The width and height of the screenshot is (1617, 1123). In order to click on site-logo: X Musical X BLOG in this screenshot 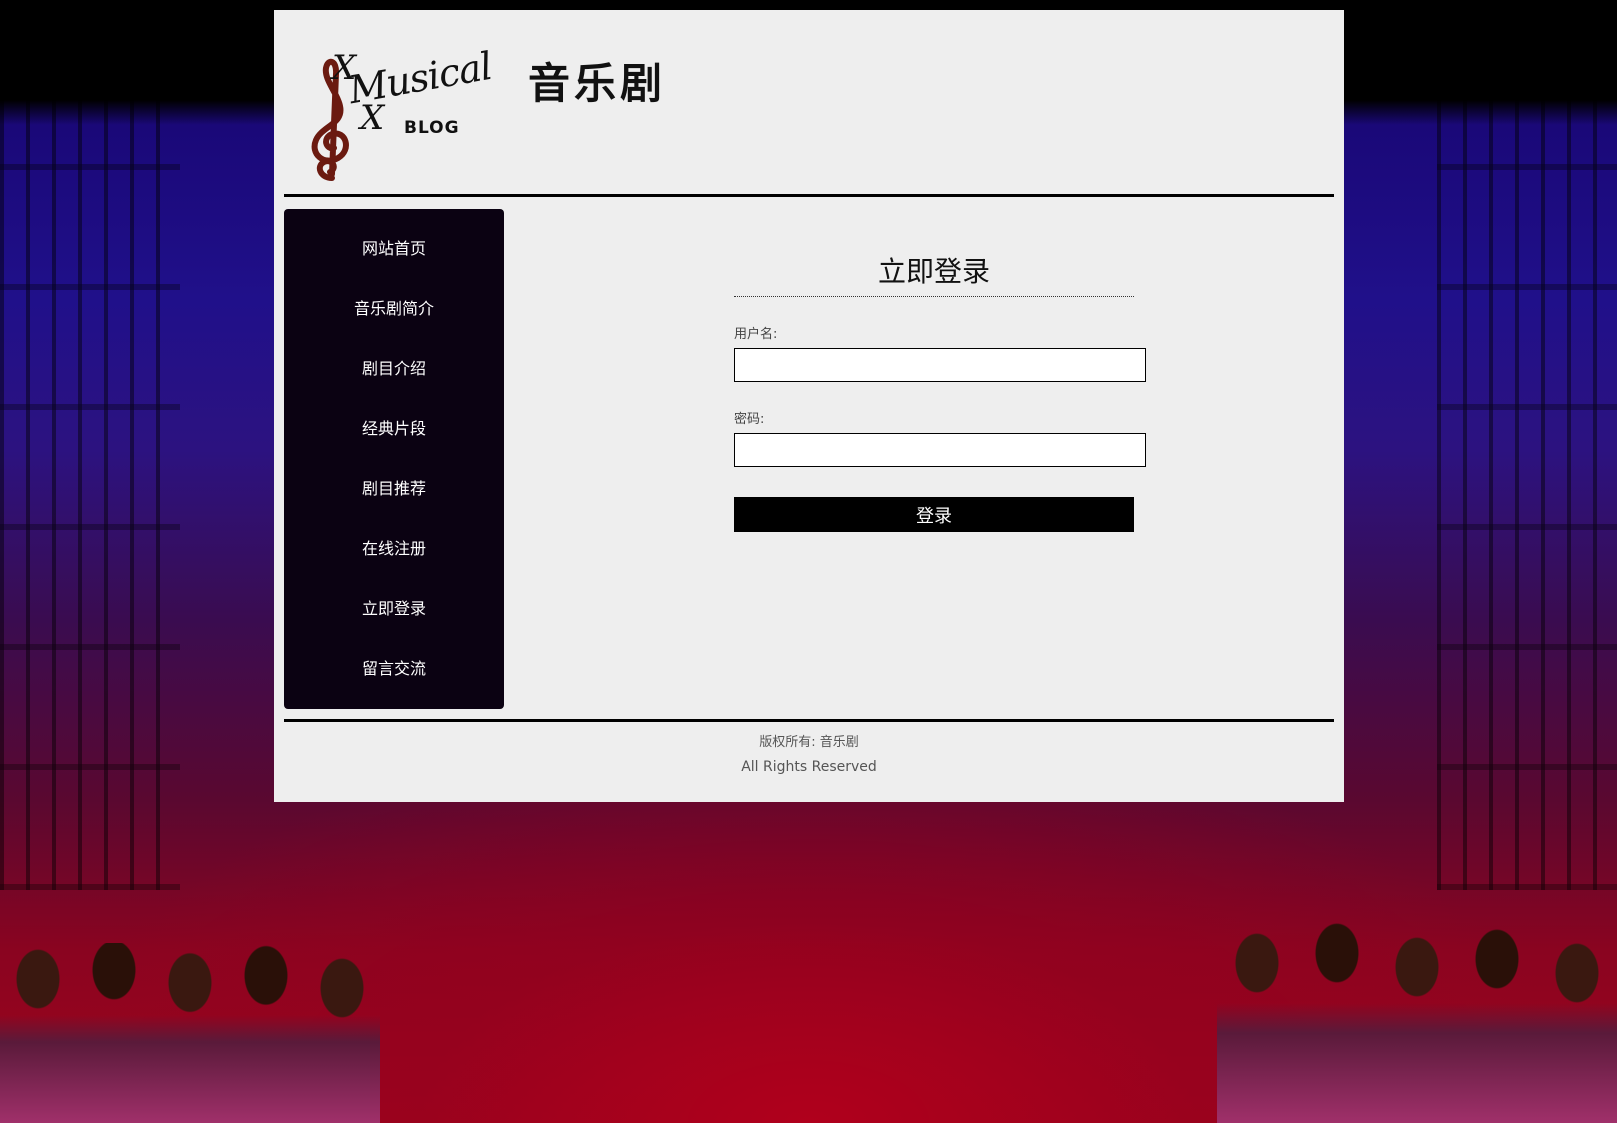, I will do `click(398, 118)`.